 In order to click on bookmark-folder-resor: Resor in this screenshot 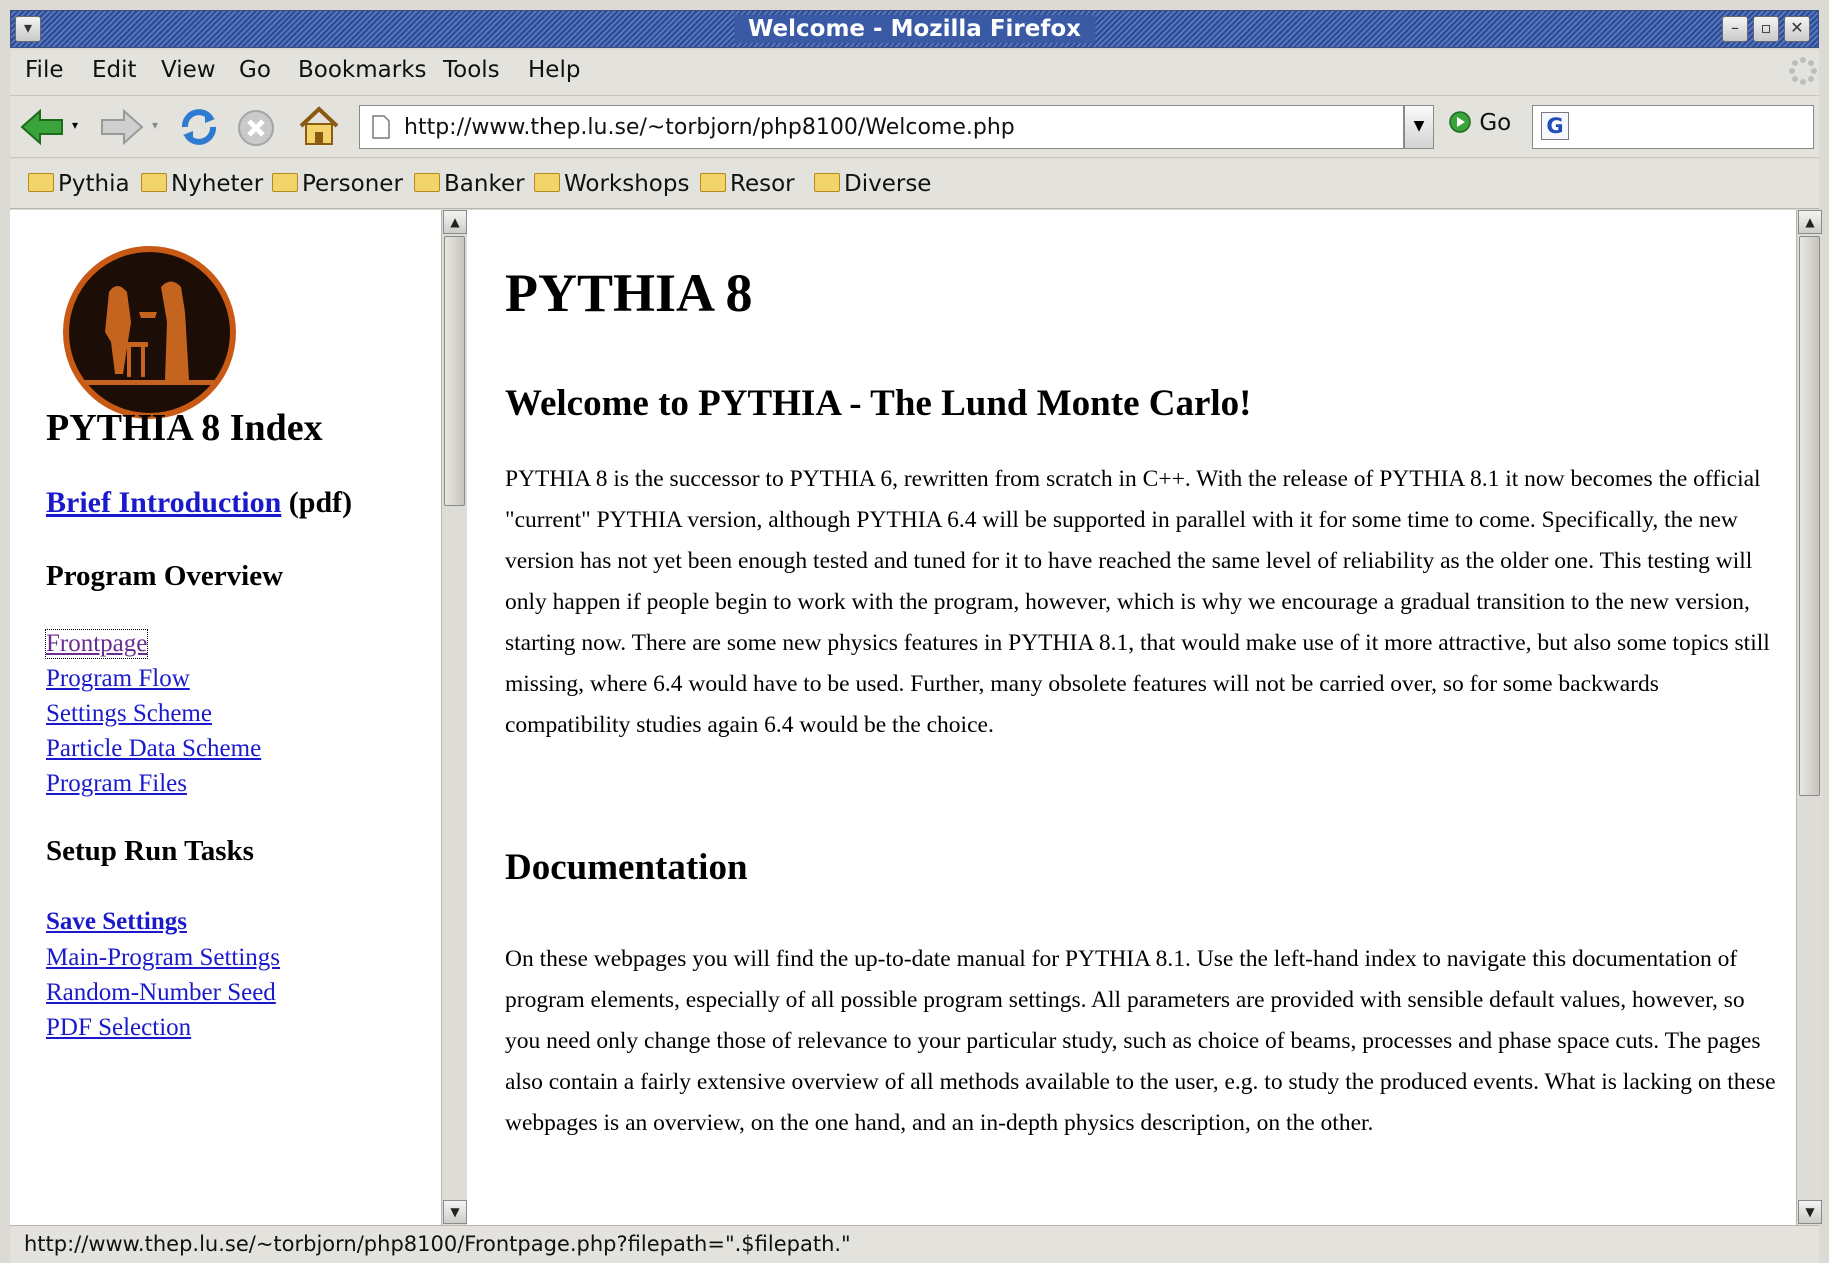, I will do `click(747, 184)`.